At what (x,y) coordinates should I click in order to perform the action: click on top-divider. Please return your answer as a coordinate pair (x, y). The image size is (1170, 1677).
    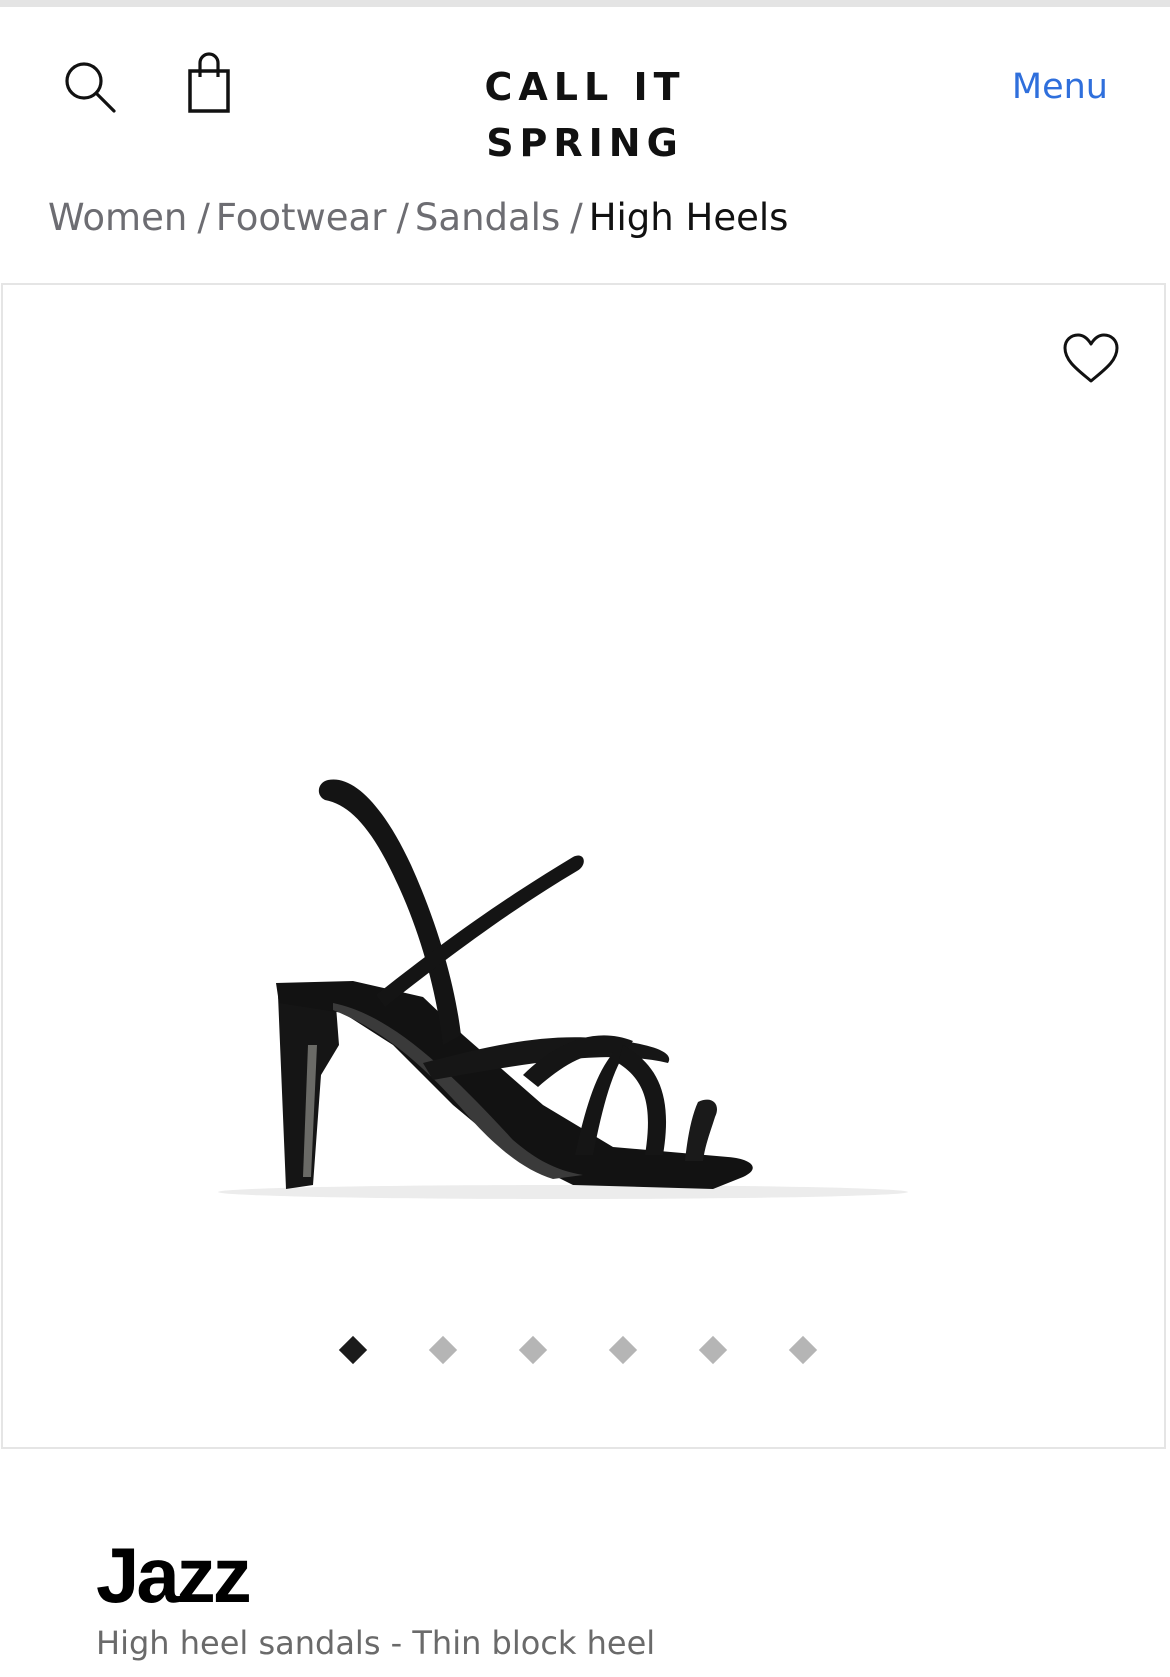
    Looking at the image, I should click on (585, 3).